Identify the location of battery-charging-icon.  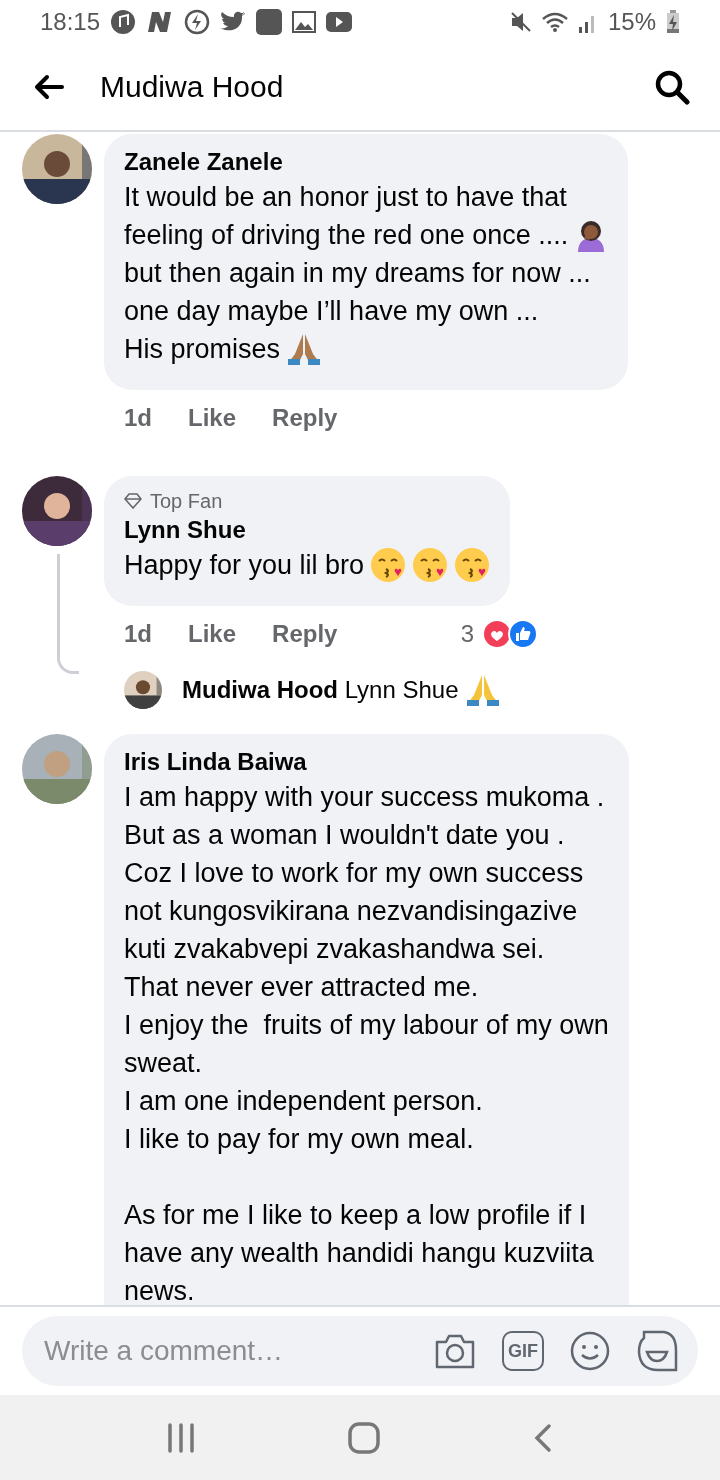
(673, 22).